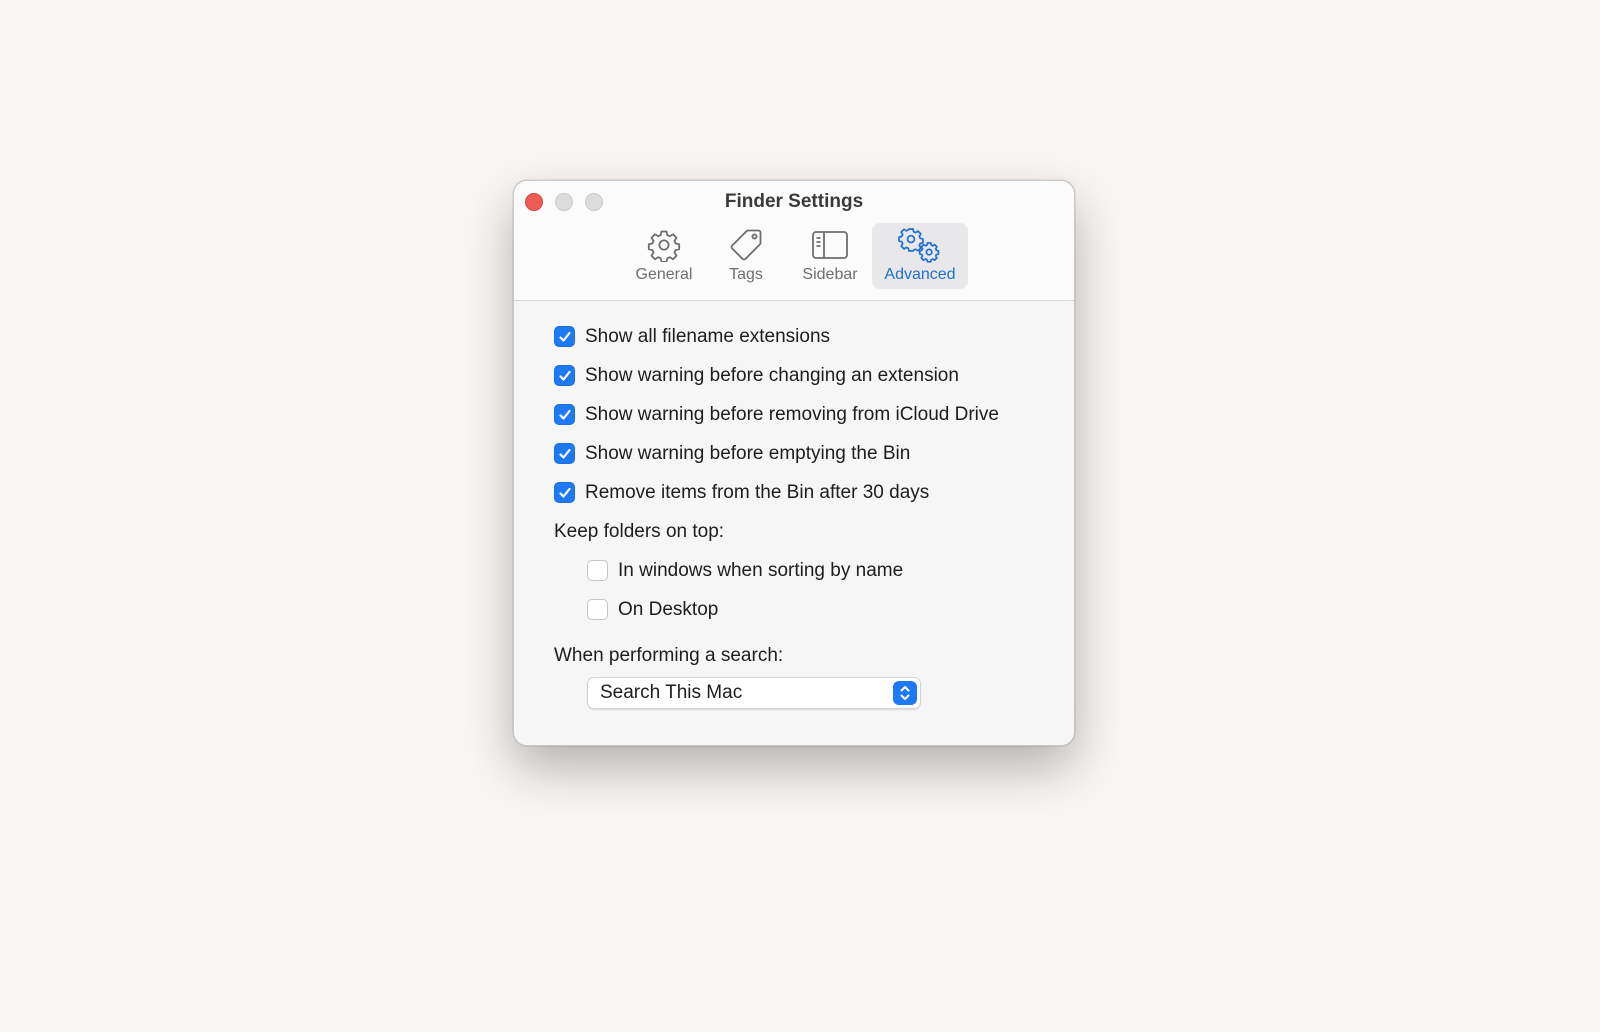 Image resolution: width=1600 pixels, height=1032 pixels. I want to click on chevron-up-down-icon, so click(905, 693).